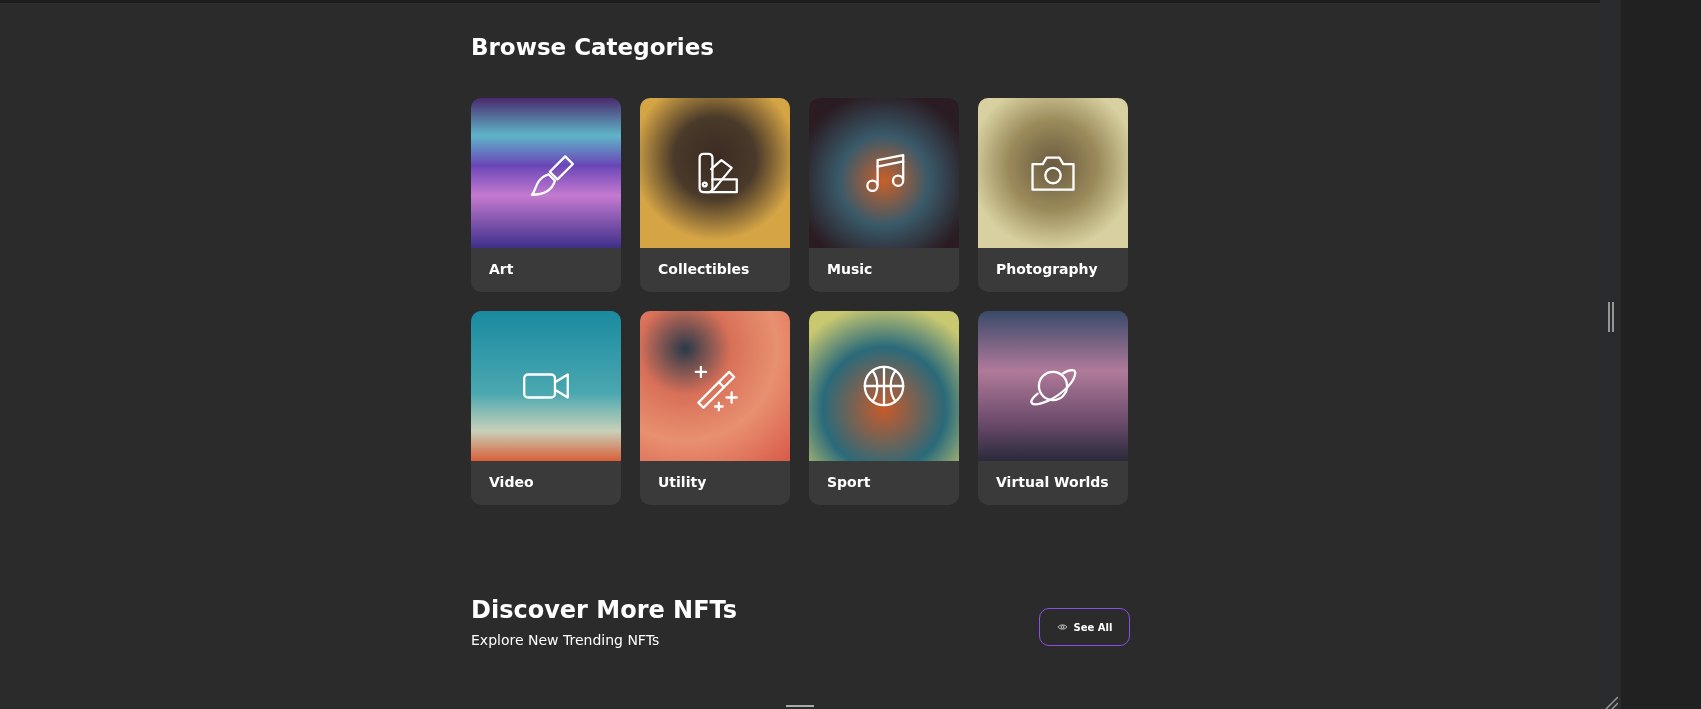 Image resolution: width=1701 pixels, height=709 pixels. Describe the element at coordinates (1062, 627) in the screenshot. I see `eye-icon` at that location.